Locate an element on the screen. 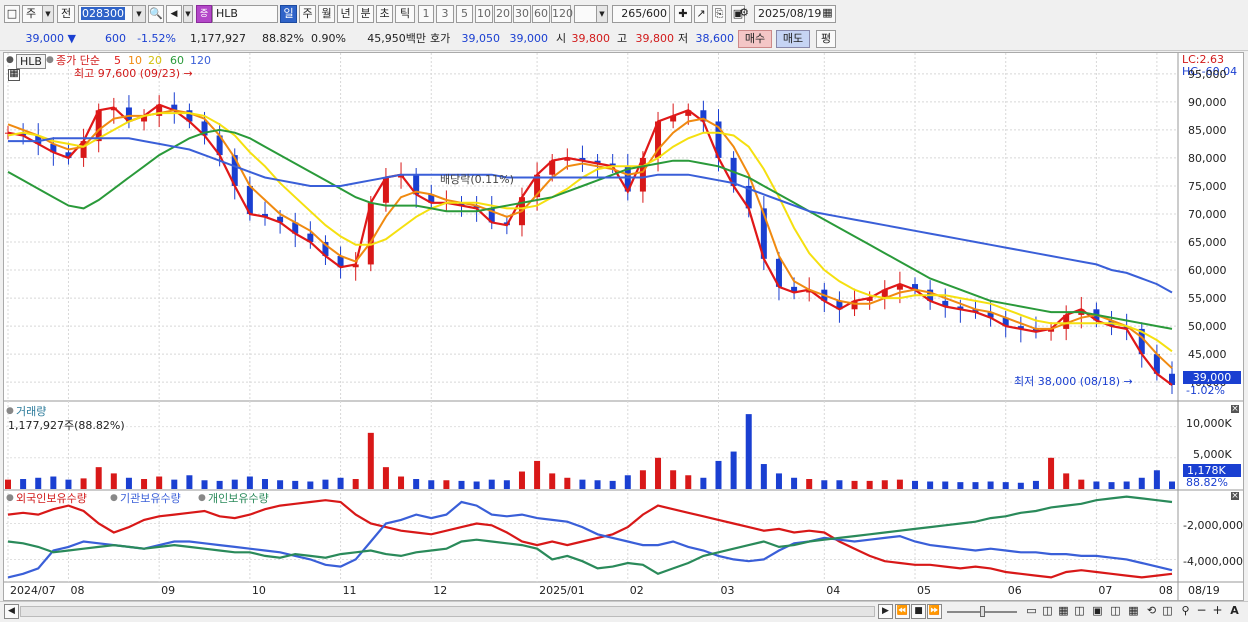 The width and height of the screenshot is (1248, 622). layout-icon-4: ◫ is located at coordinates (1079, 611).